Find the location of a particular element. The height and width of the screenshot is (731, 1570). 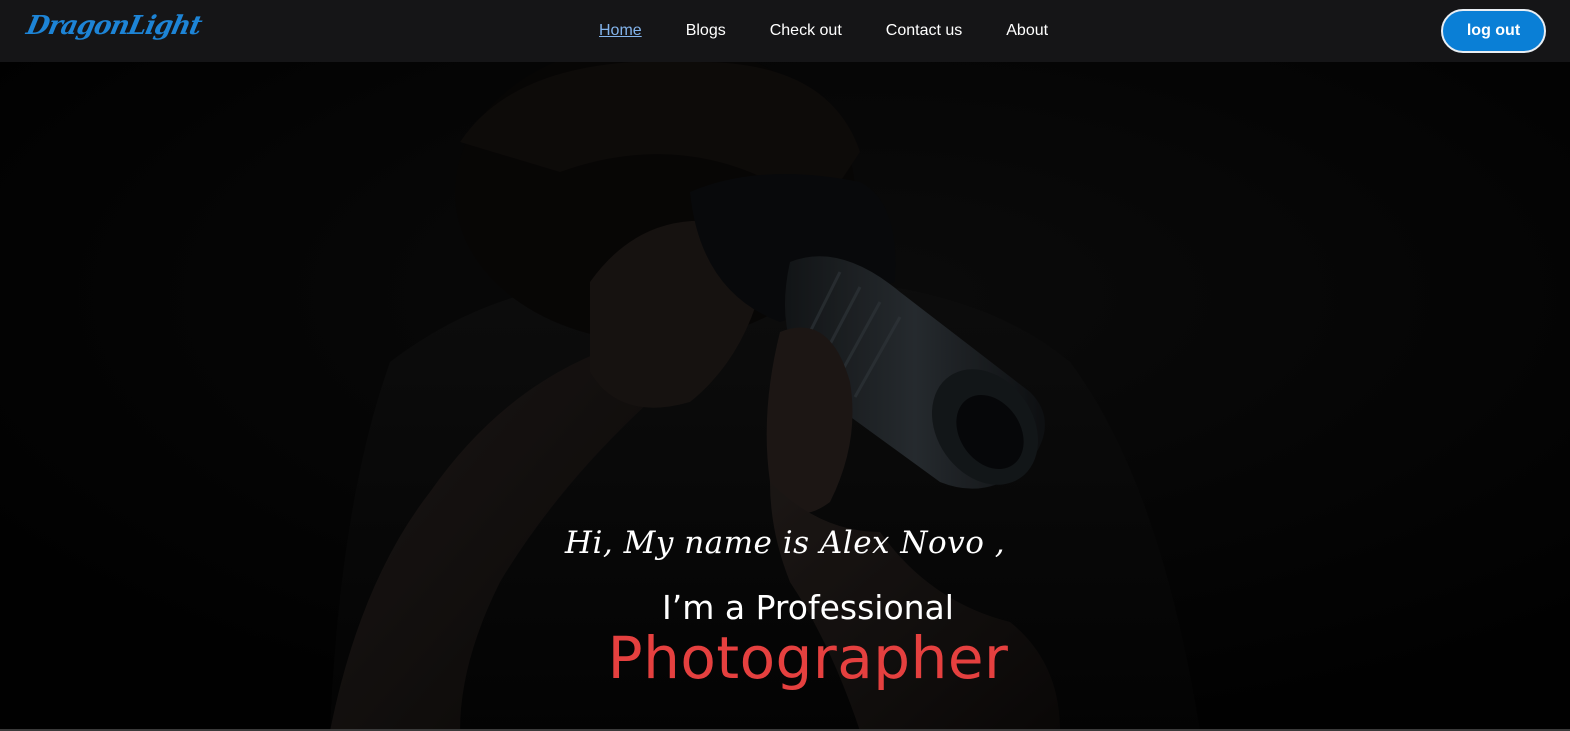

nav-link-about: About is located at coordinates (1027, 31).